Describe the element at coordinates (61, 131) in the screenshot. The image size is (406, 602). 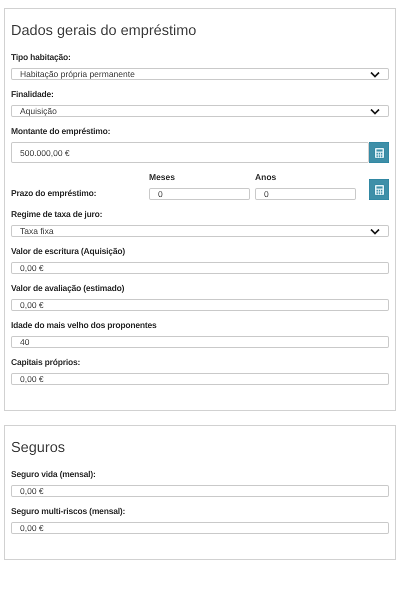
I see `field-label: Montante do empréstimo:` at that location.